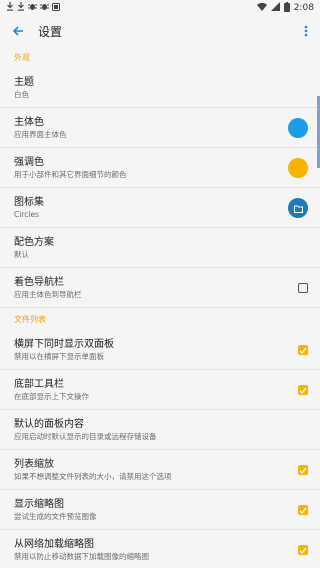  What do you see at coordinates (49, 424) in the screenshot?
I see `pref-title: 默认的面板内容` at bounding box center [49, 424].